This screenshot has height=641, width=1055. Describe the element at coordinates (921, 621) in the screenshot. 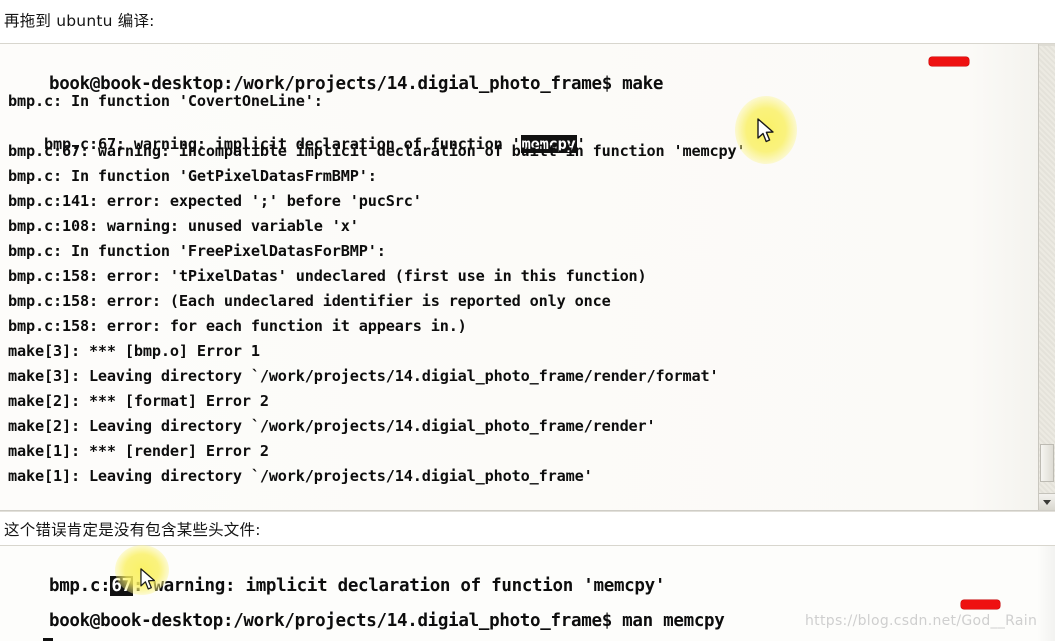

I see `watermark-text: https://blog.csdn.net/God__Rain` at that location.